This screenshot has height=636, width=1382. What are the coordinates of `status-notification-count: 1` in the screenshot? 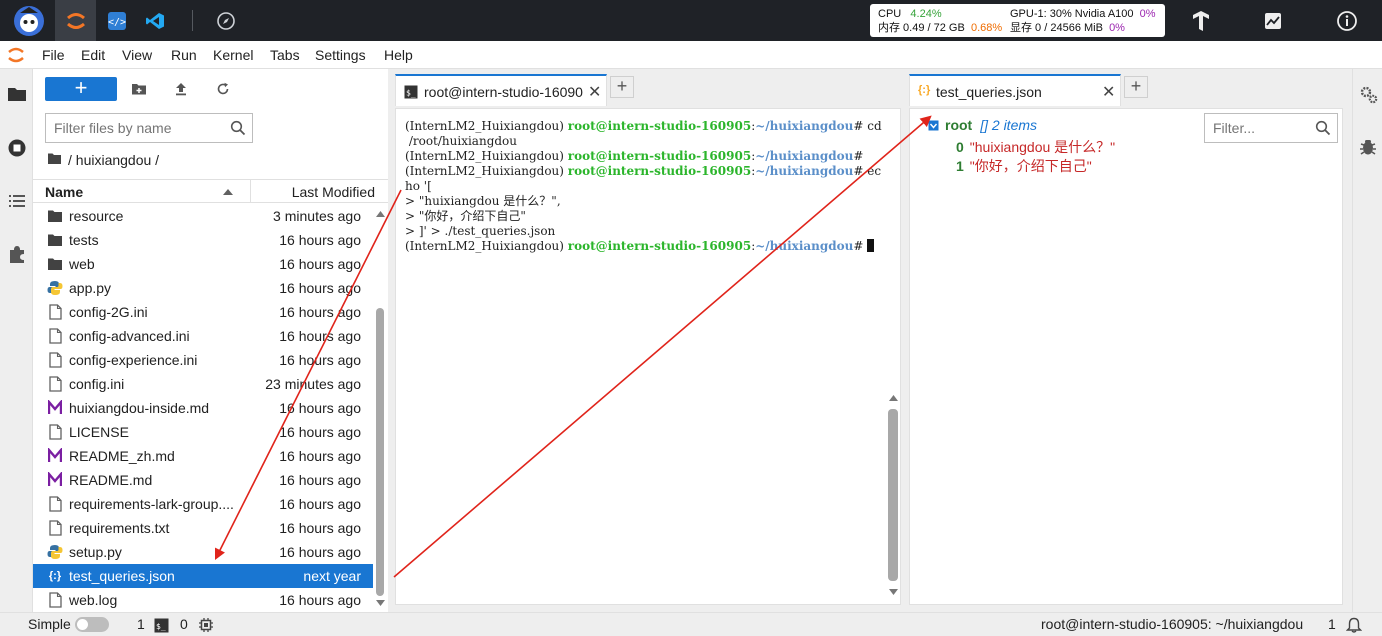 It's located at (1332, 624).